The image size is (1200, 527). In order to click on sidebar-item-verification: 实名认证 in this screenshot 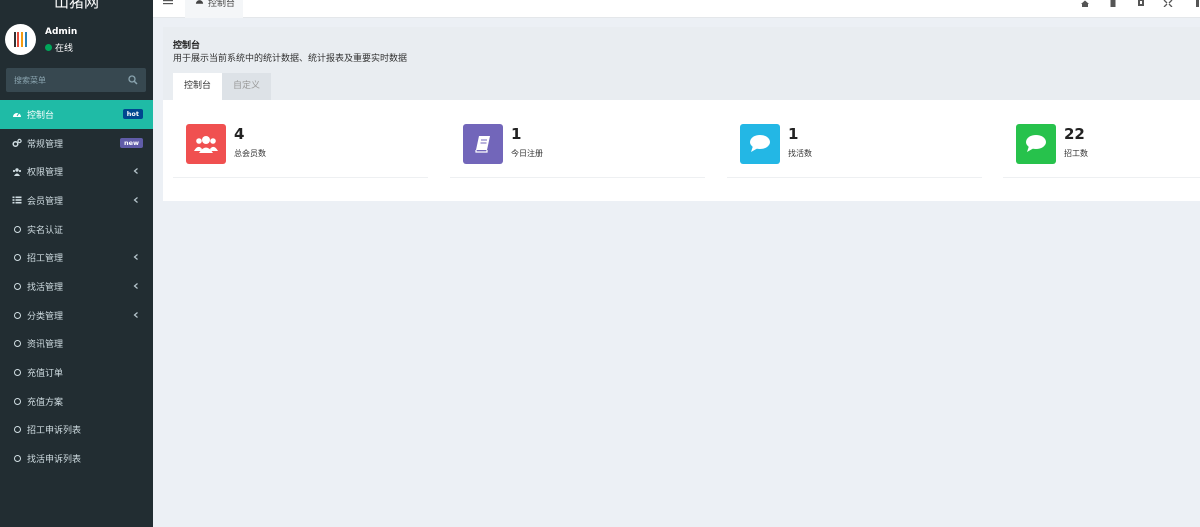, I will do `click(76, 229)`.